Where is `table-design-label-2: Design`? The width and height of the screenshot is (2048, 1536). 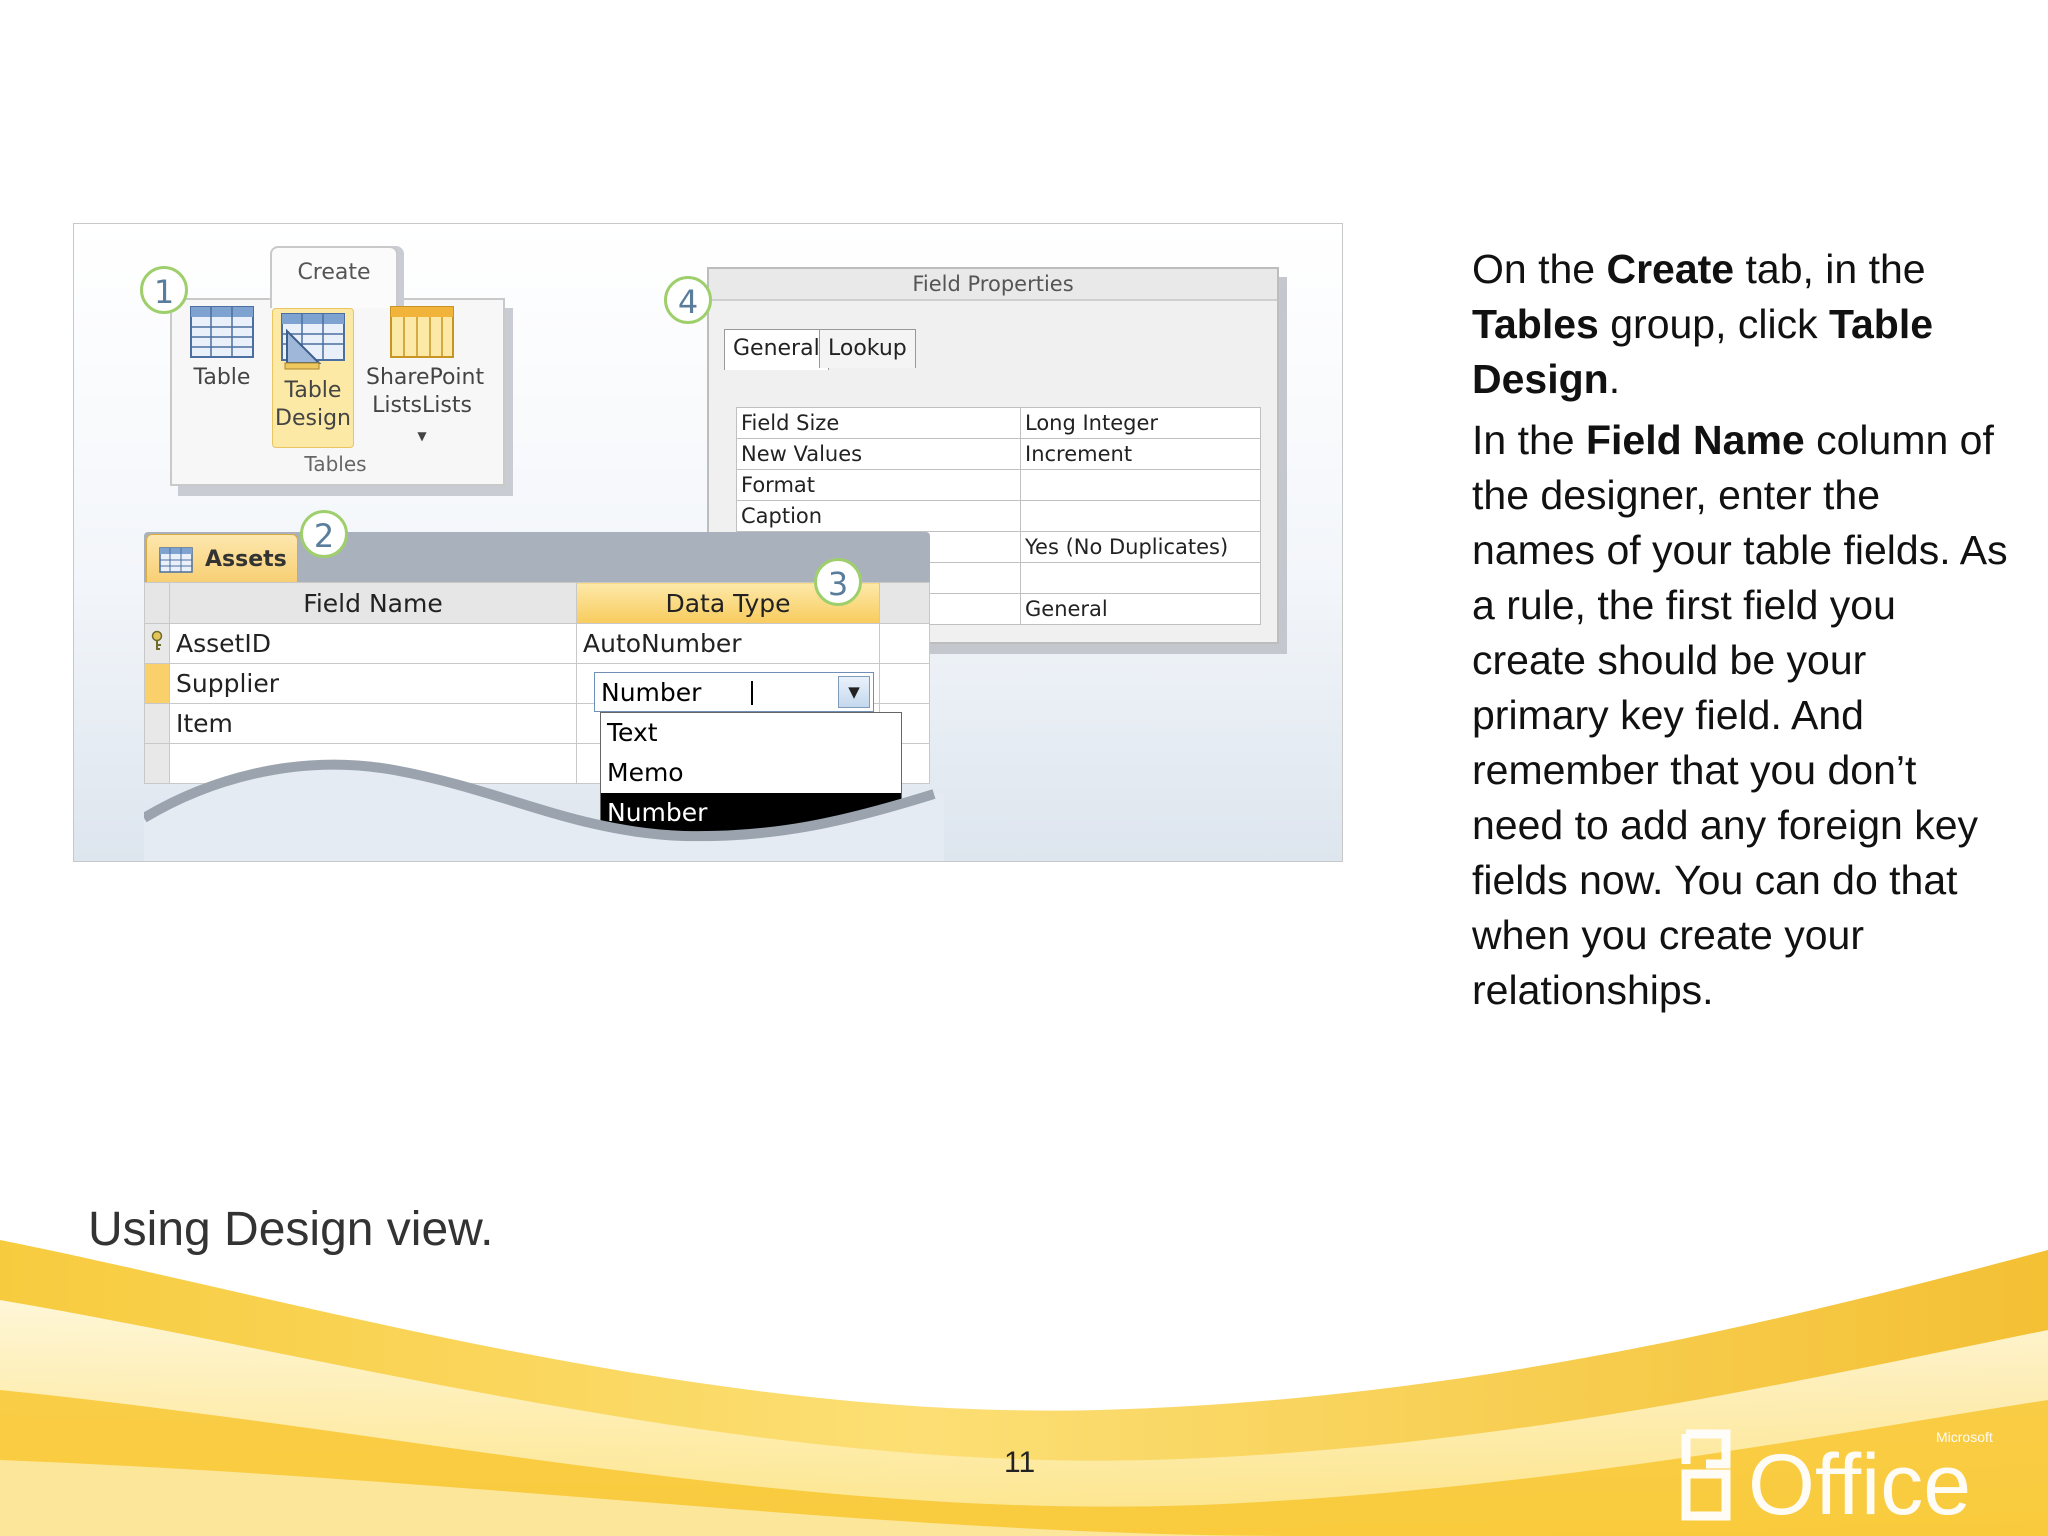 table-design-label-2: Design is located at coordinates (313, 418).